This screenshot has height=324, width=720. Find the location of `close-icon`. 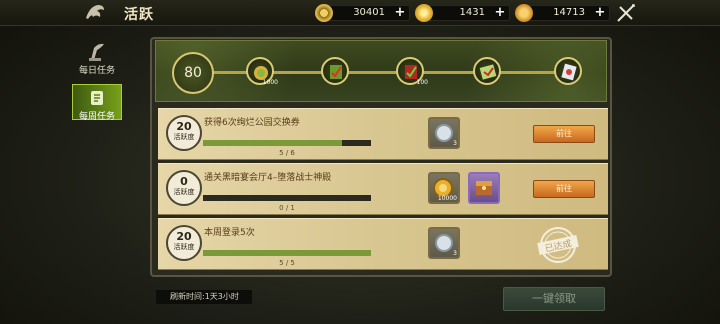

close-icon is located at coordinates (626, 13).